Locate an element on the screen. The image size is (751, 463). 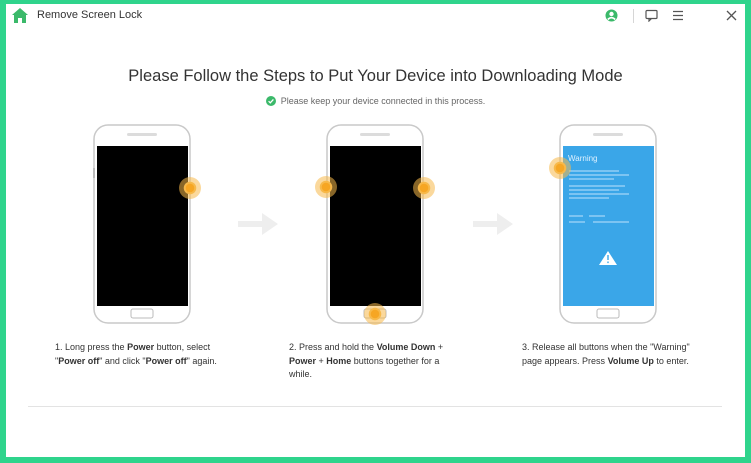
feedback-icon is located at coordinates (651, 15).